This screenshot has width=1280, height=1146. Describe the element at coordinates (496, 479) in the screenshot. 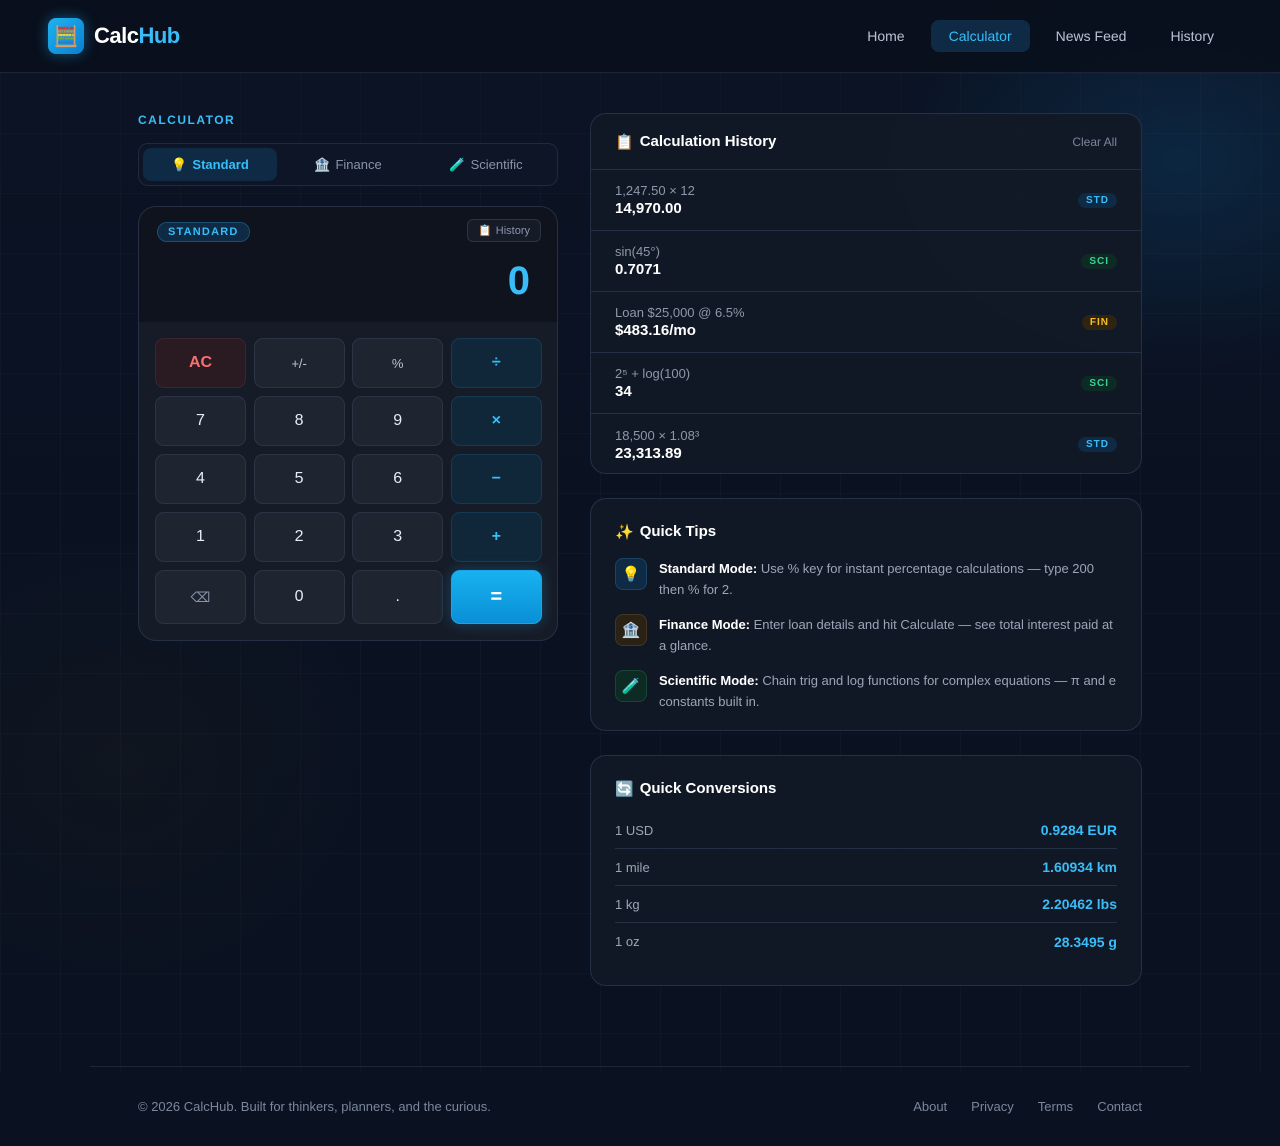

I see `key-subtract: −` at that location.